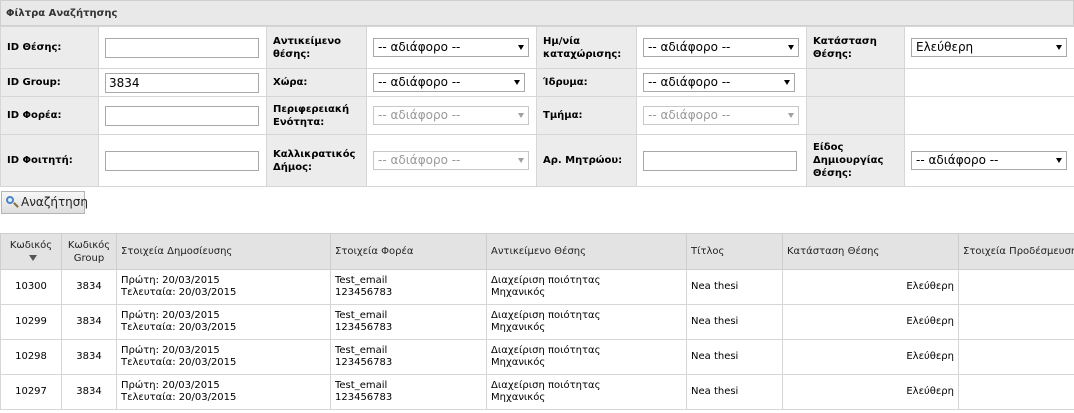 This screenshot has height=413, width=1074. Describe the element at coordinates (537, 13) in the screenshot. I see `filters-title: Φίλτρα Αναζήτησης` at that location.